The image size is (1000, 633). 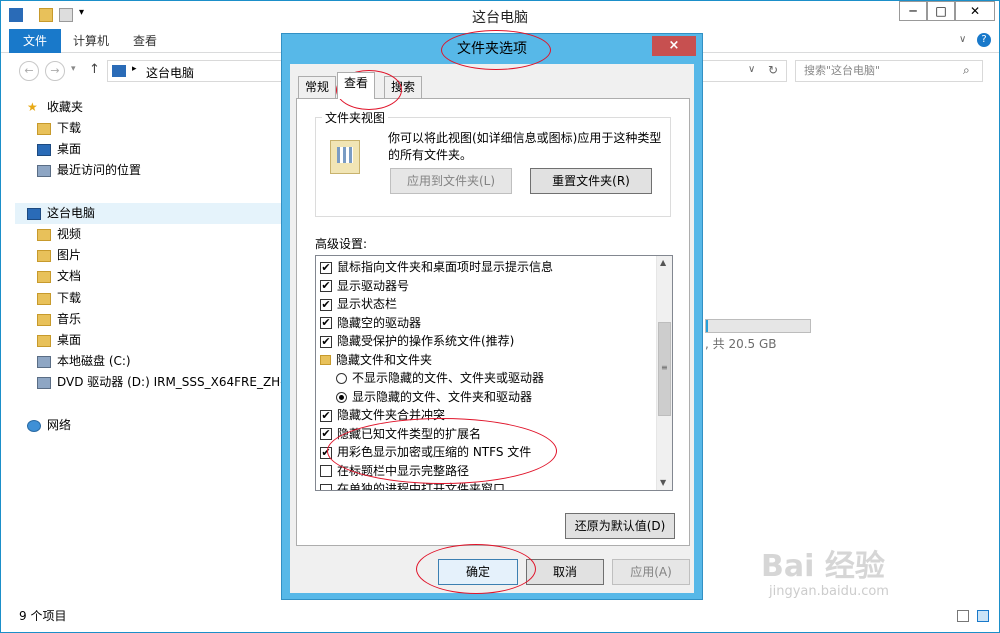 I want to click on grip-icon: ≡, so click(x=664, y=367).